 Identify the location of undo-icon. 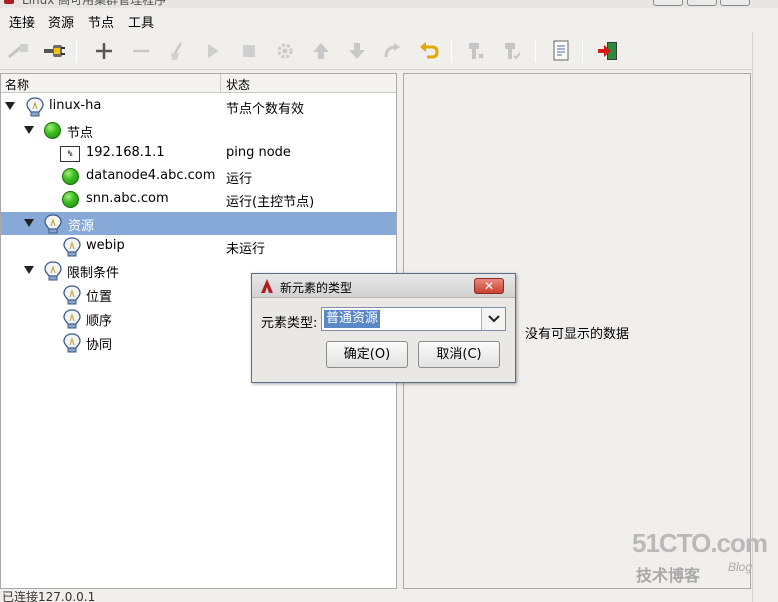
(429, 51).